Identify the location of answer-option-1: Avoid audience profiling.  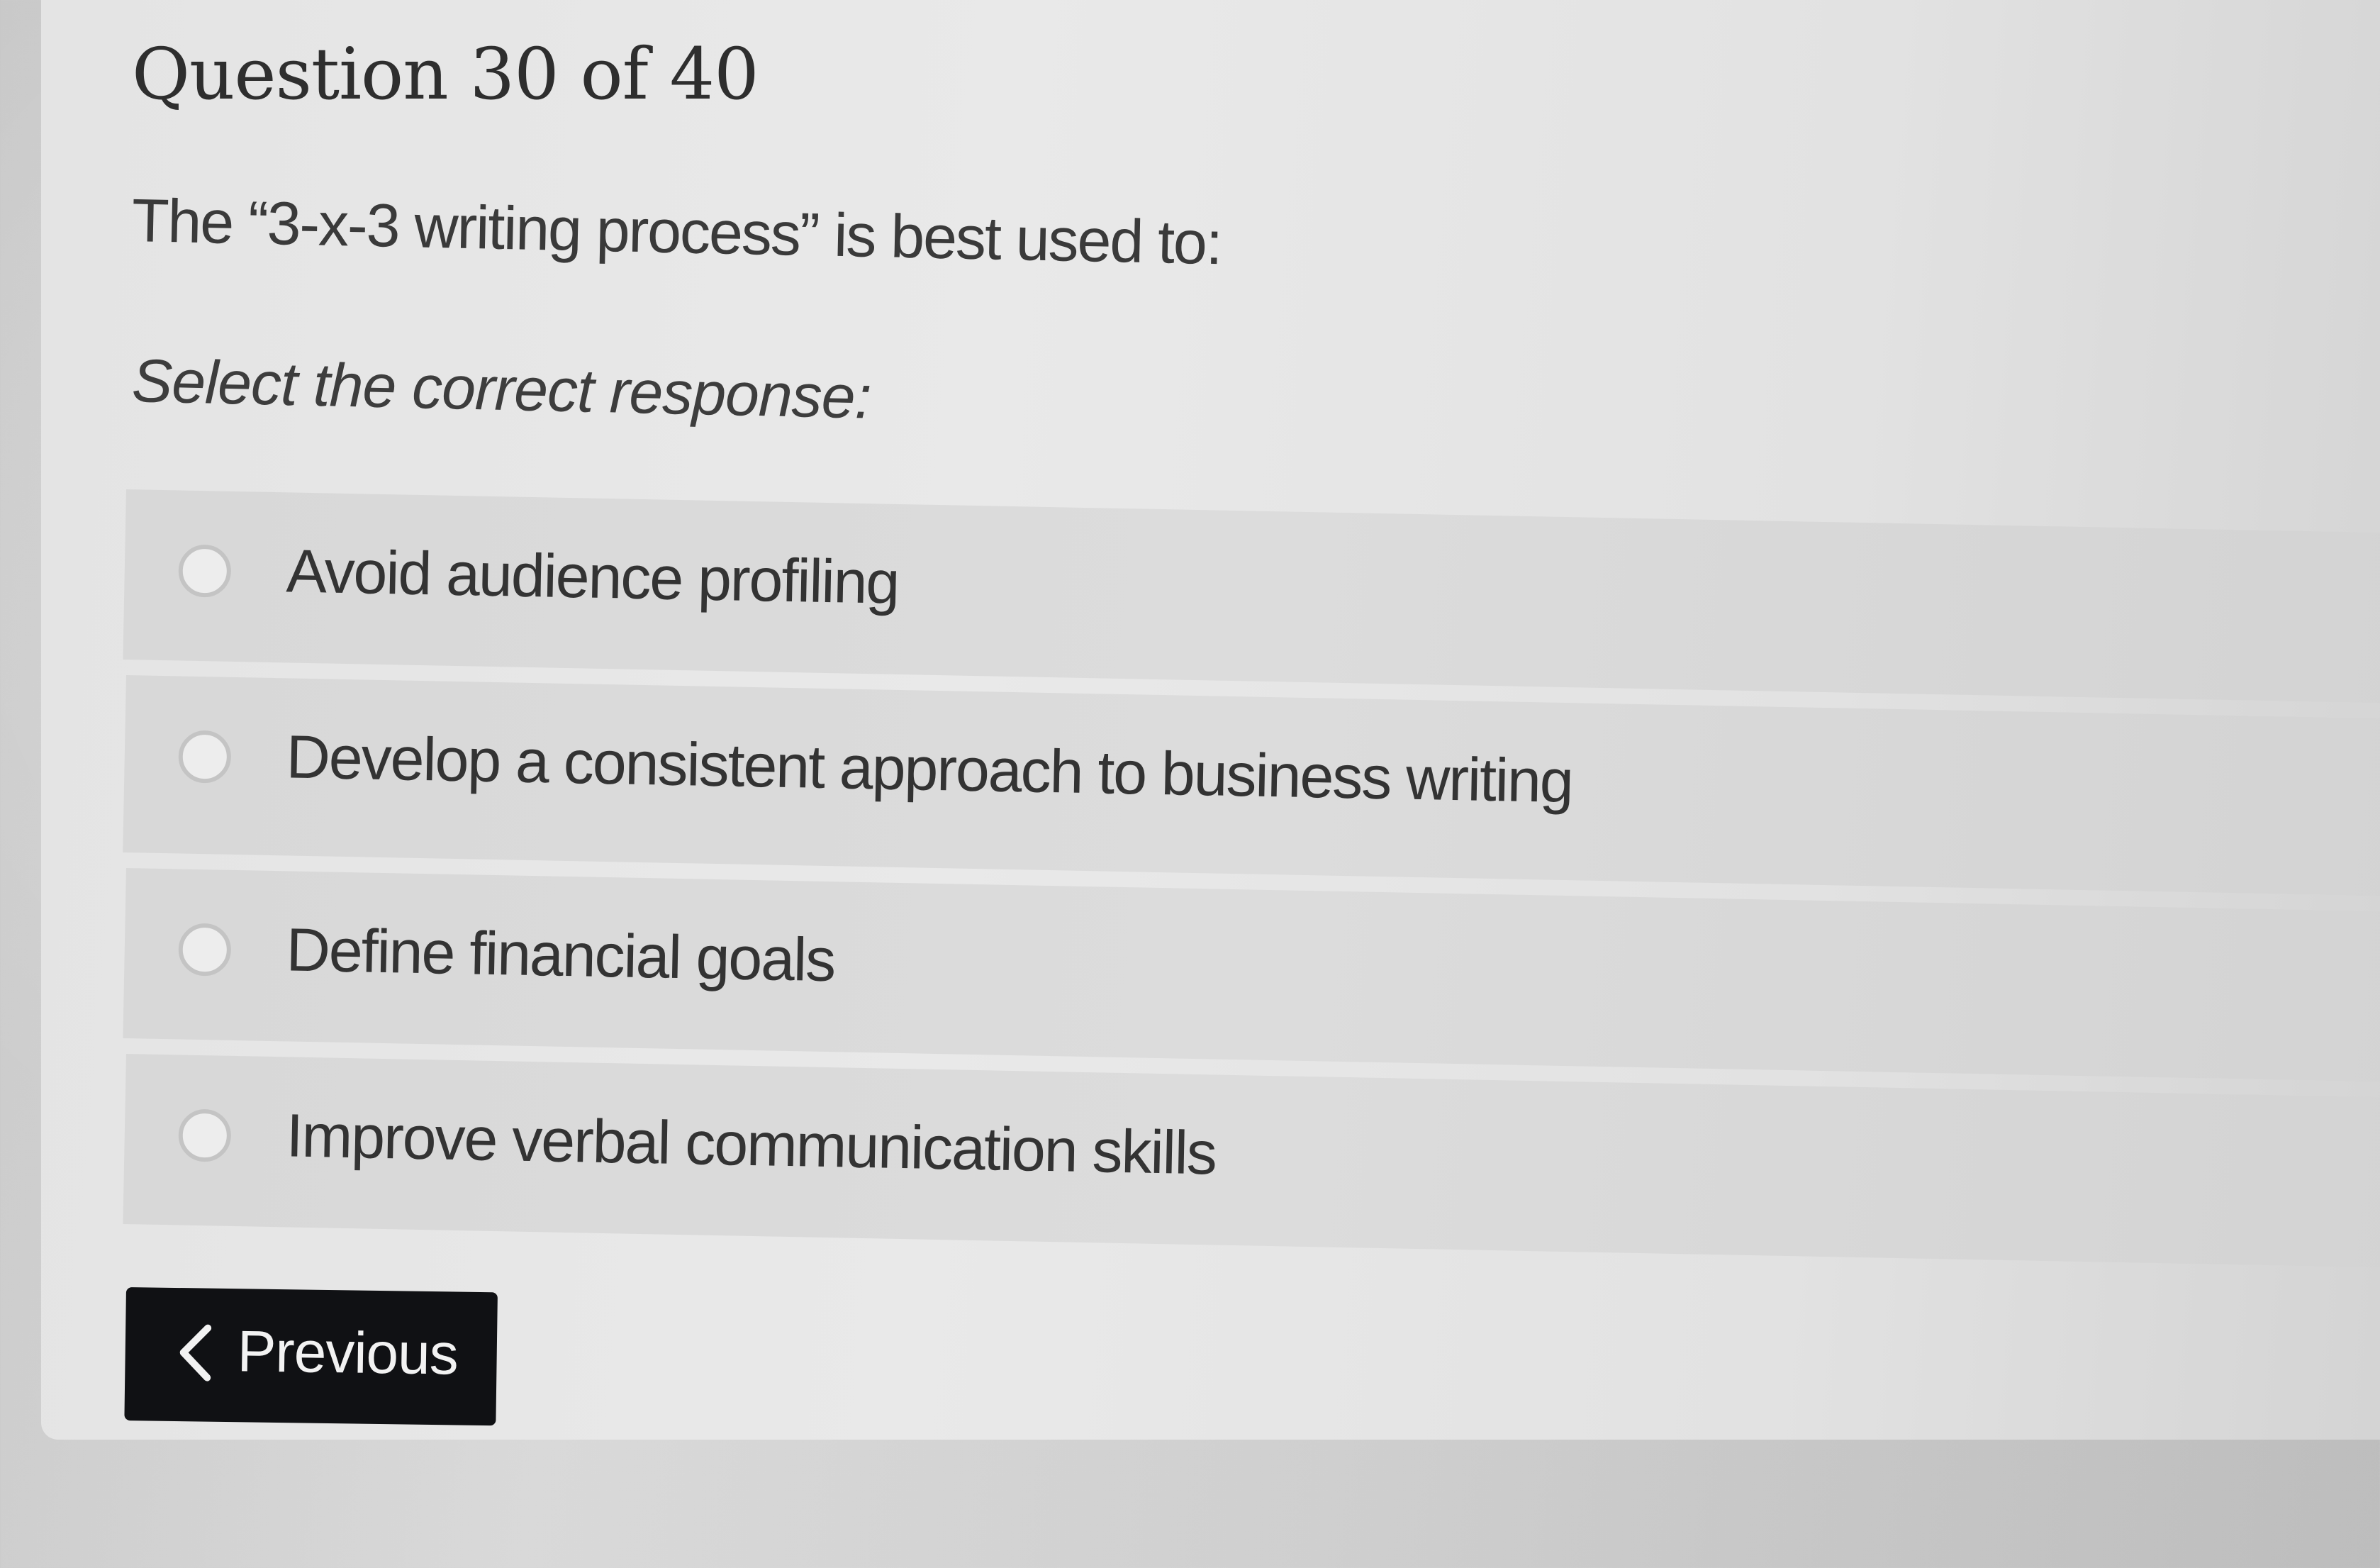
(1251, 596).